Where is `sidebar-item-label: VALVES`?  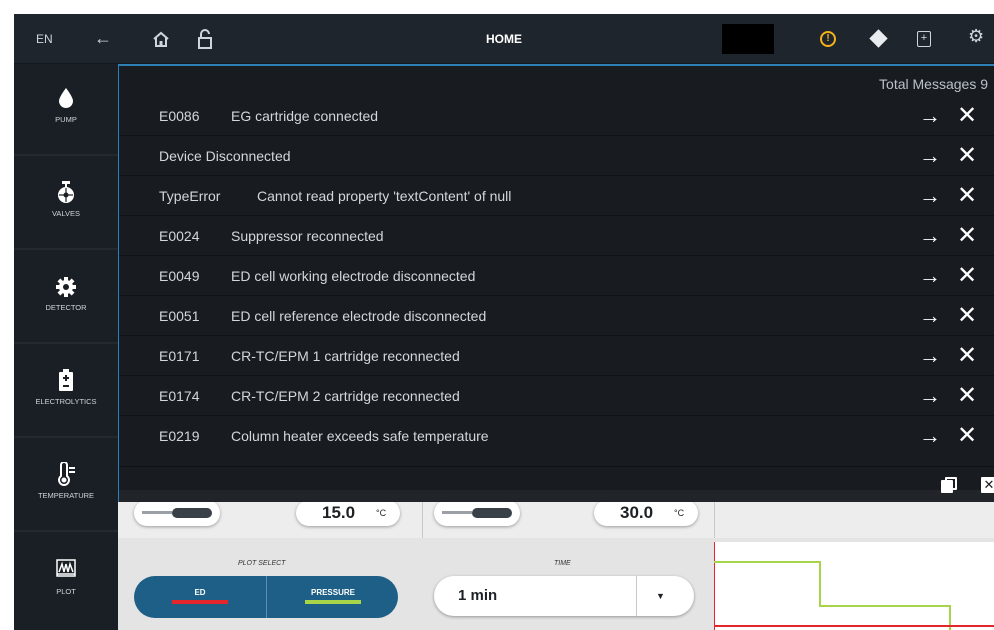
sidebar-item-label: VALVES is located at coordinates (66, 213).